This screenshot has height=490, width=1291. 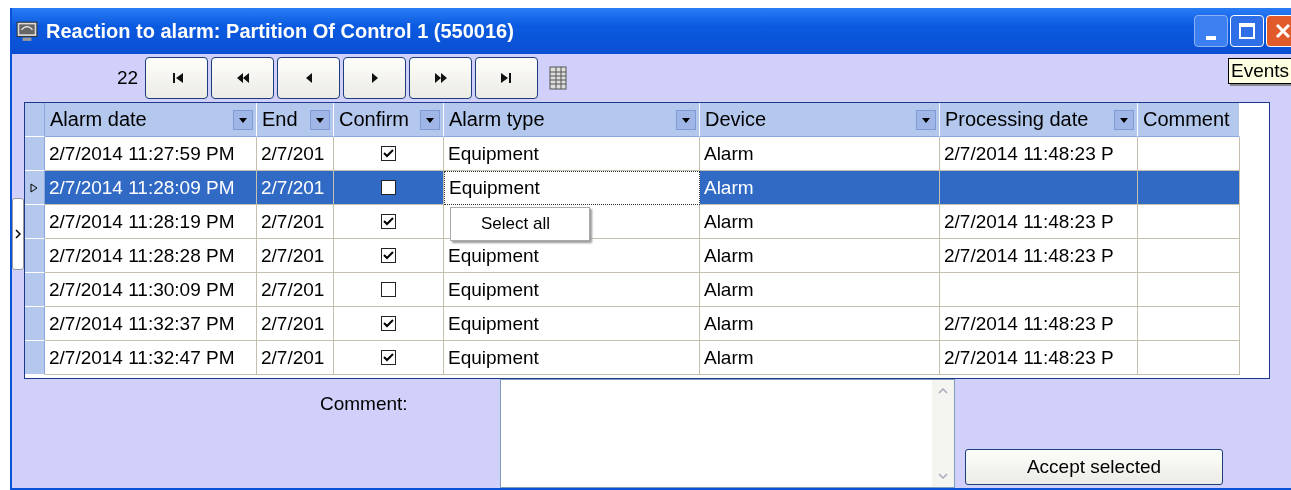 What do you see at coordinates (150, 256) in the screenshot?
I see `table-cell: 2/7/2014 11:28:28 PM` at bounding box center [150, 256].